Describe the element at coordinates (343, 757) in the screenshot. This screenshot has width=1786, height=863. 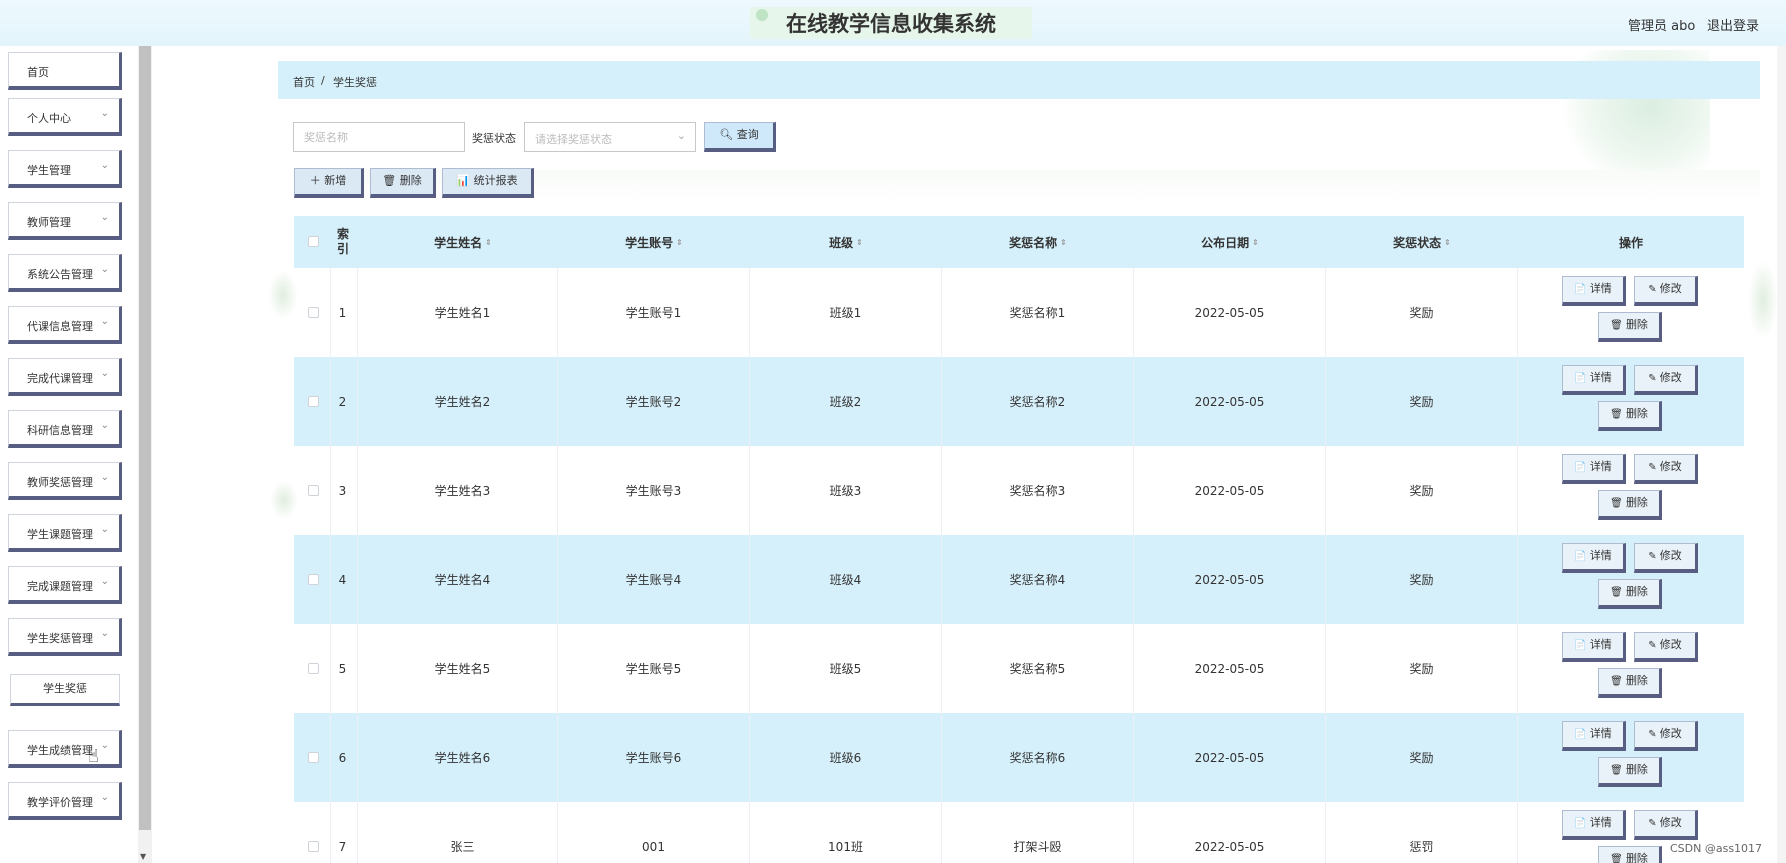
I see `cell-index: 6` at that location.